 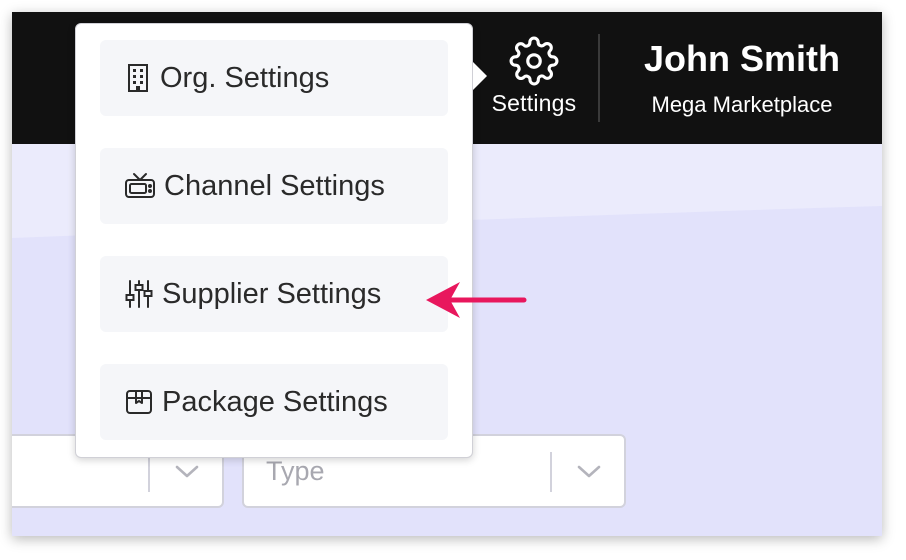 What do you see at coordinates (138, 78) in the screenshot?
I see `building-icon` at bounding box center [138, 78].